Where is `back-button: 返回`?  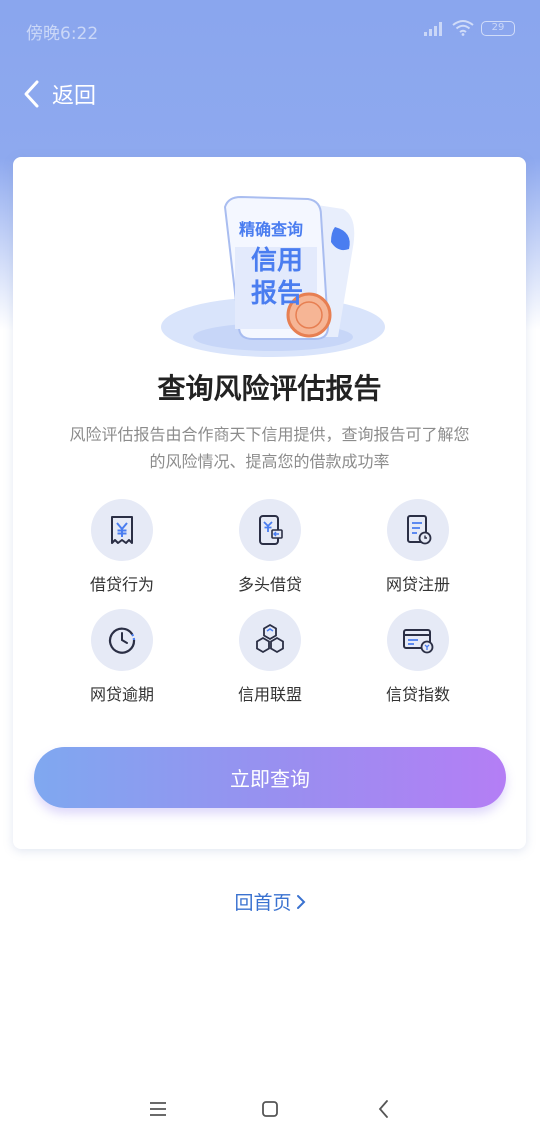 back-button: 返回 is located at coordinates (59, 94).